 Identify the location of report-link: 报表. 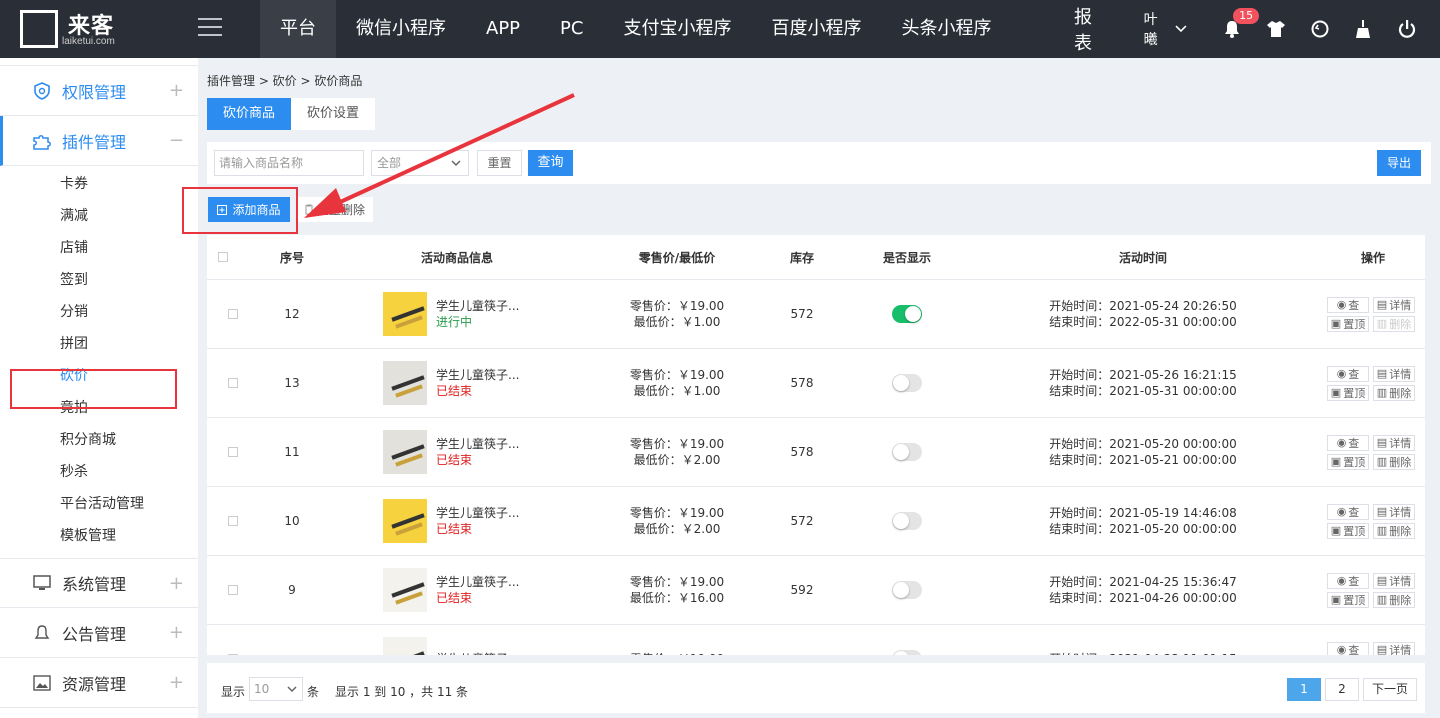
(1092, 29).